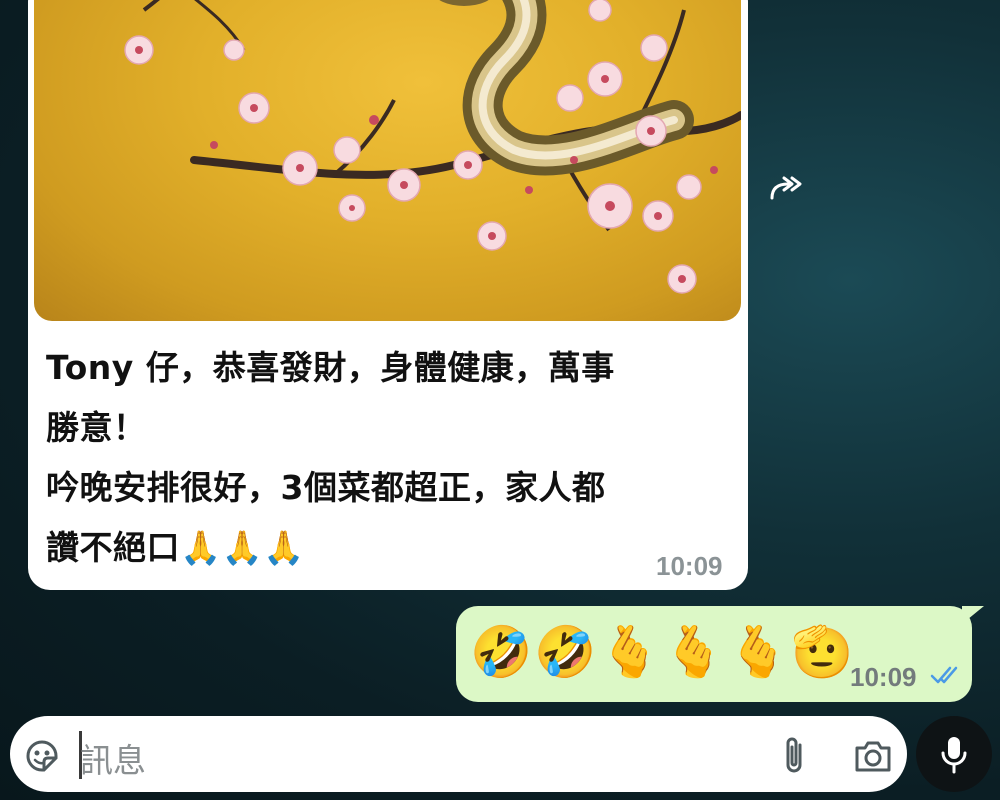 The width and height of the screenshot is (1000, 800). I want to click on sticker-icon, so click(42, 756).